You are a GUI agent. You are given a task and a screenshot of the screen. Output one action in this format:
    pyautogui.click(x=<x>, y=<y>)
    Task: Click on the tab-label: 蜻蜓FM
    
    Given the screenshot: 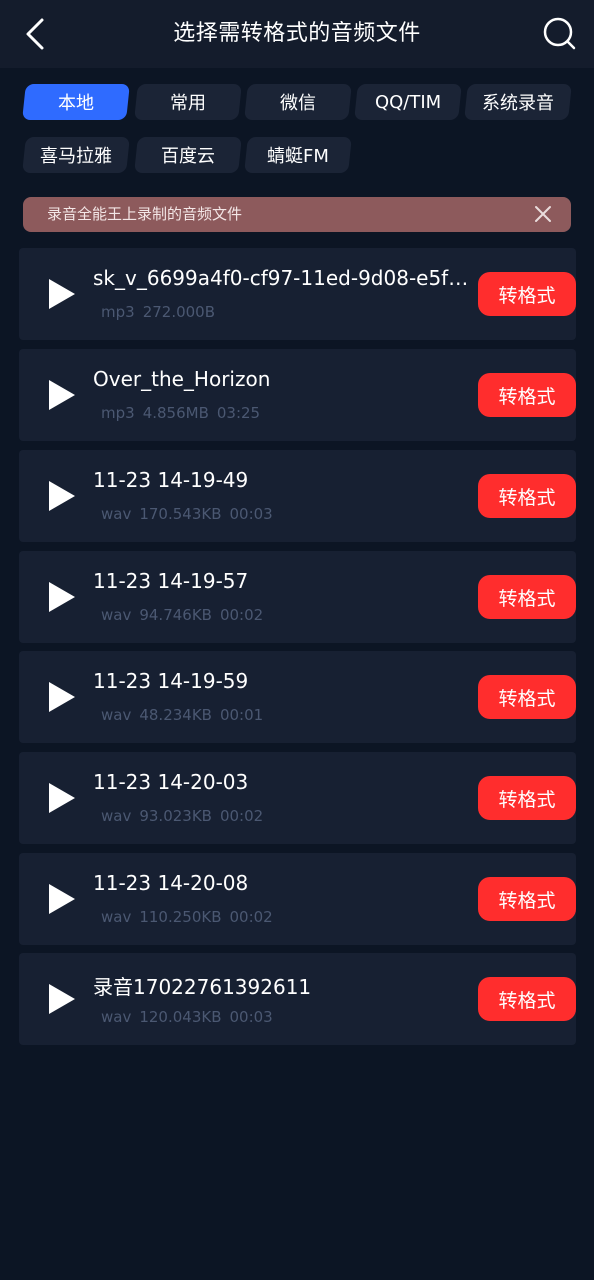 What is the action you would take?
    pyautogui.click(x=298, y=156)
    